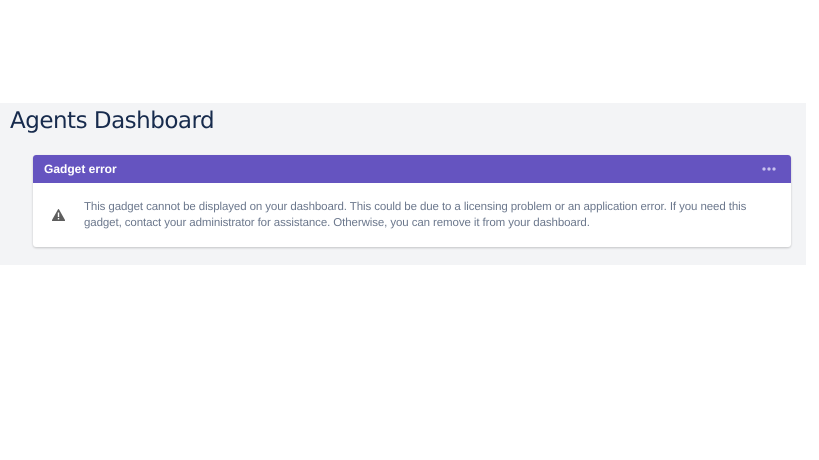 The image size is (819, 460). What do you see at coordinates (416, 215) in the screenshot?
I see `error-message: This gadget cannot be displayed on your dashboard. This could be due to a licensing problem or an application error. If you need this gadget, contact your administrator for assistance. Otherwise, you can remove it from your dashboard.` at bounding box center [416, 215].